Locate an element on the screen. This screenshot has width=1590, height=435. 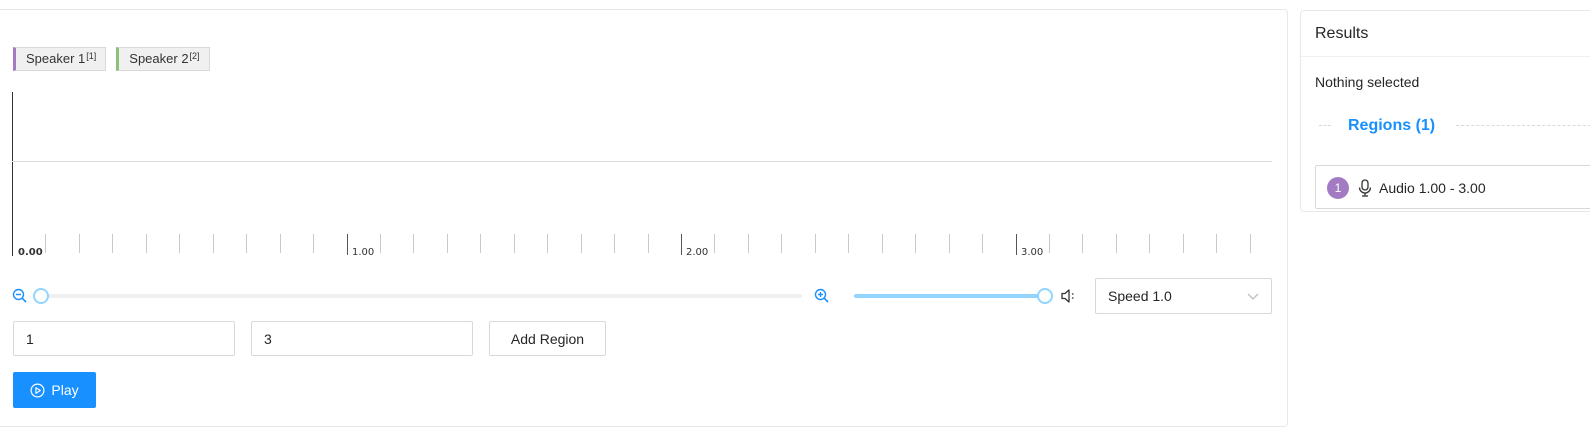
speed-value: Speed 1.0 is located at coordinates (1140, 296).